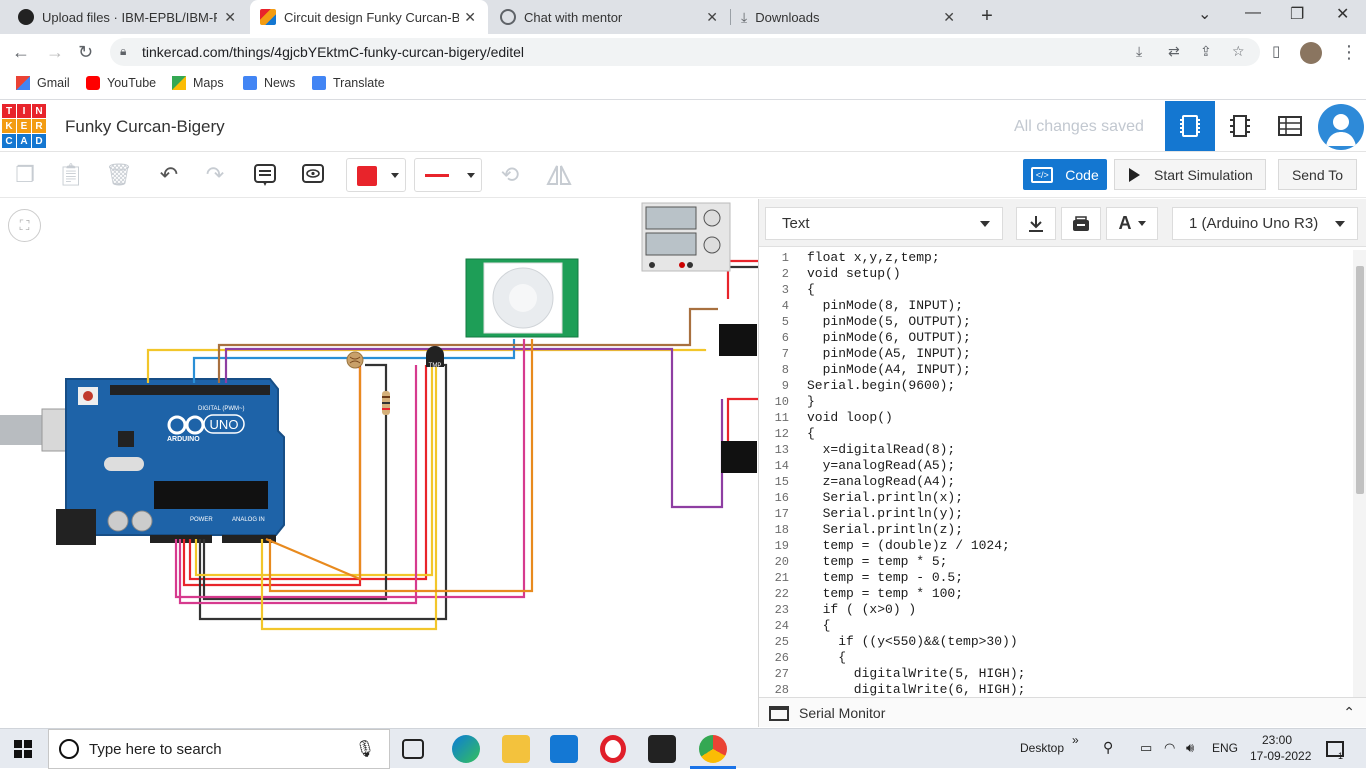 This screenshot has height=769, width=1366. I want to click on flip-icon, so click(559, 175).